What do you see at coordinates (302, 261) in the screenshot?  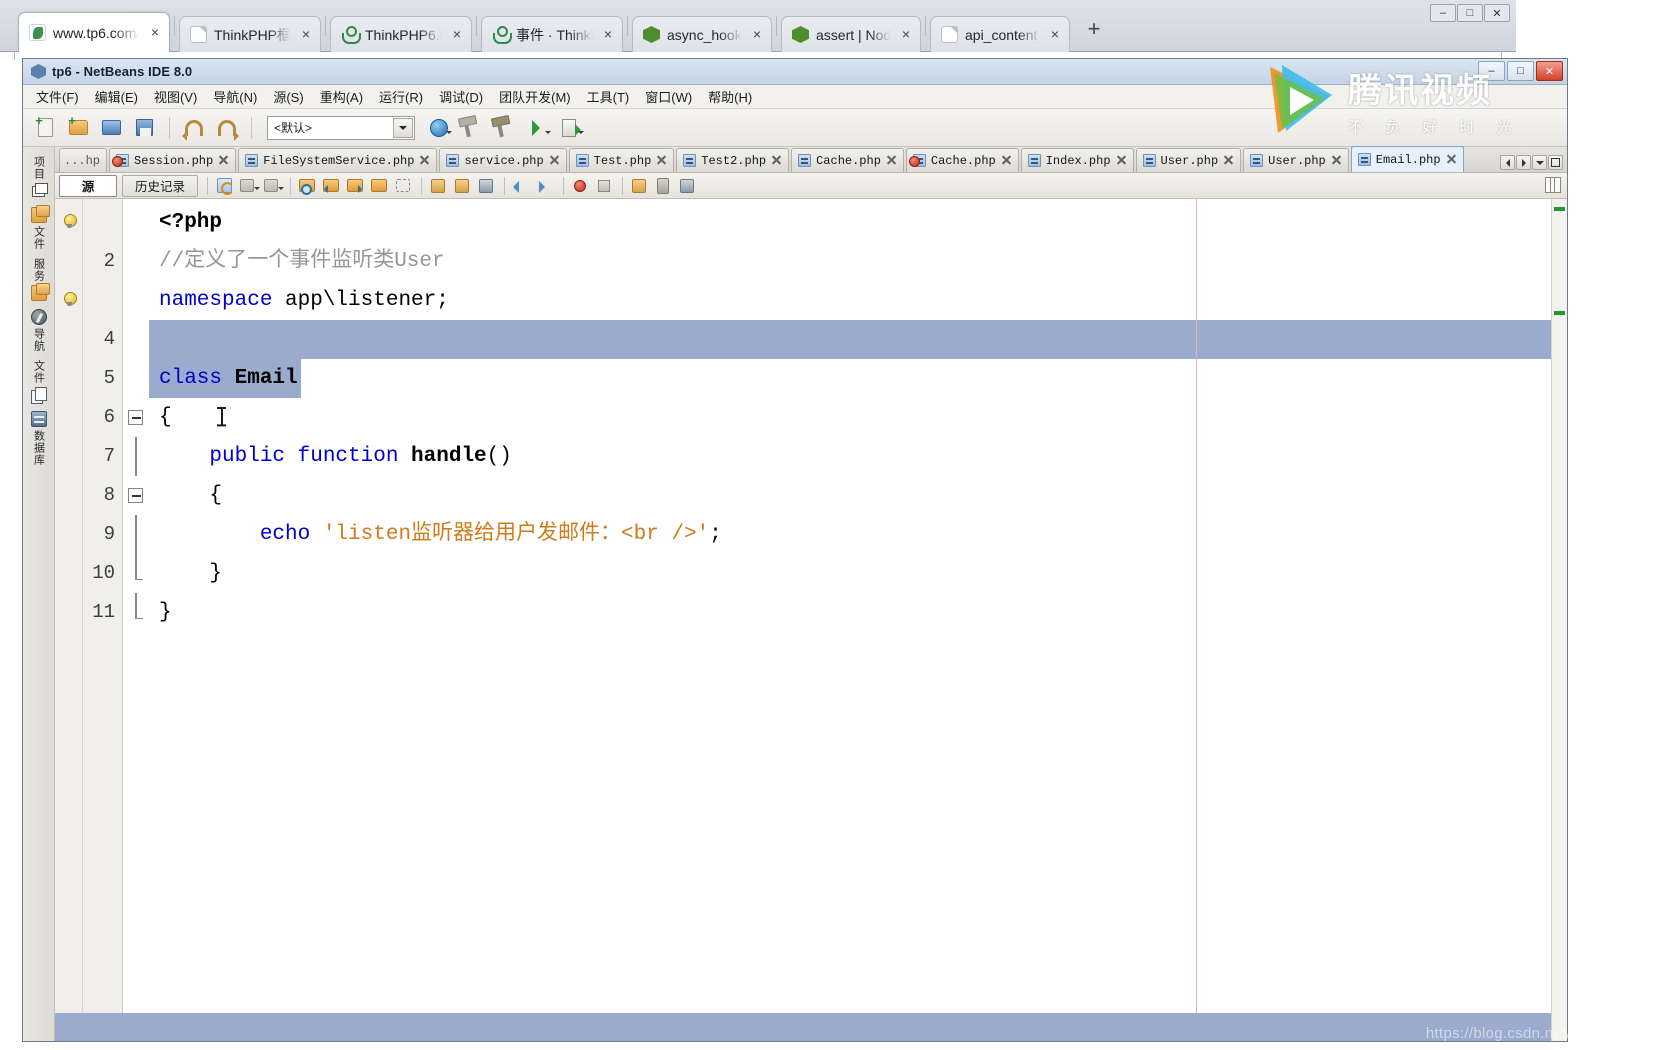 I see `code-line: //定义了一个事件监听类User` at bounding box center [302, 261].